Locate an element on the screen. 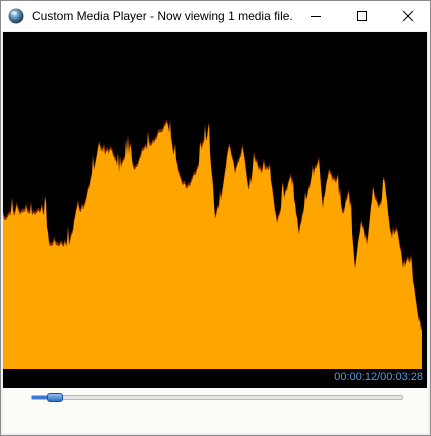 The image size is (431, 436). minimize-button is located at coordinates (316, 16).